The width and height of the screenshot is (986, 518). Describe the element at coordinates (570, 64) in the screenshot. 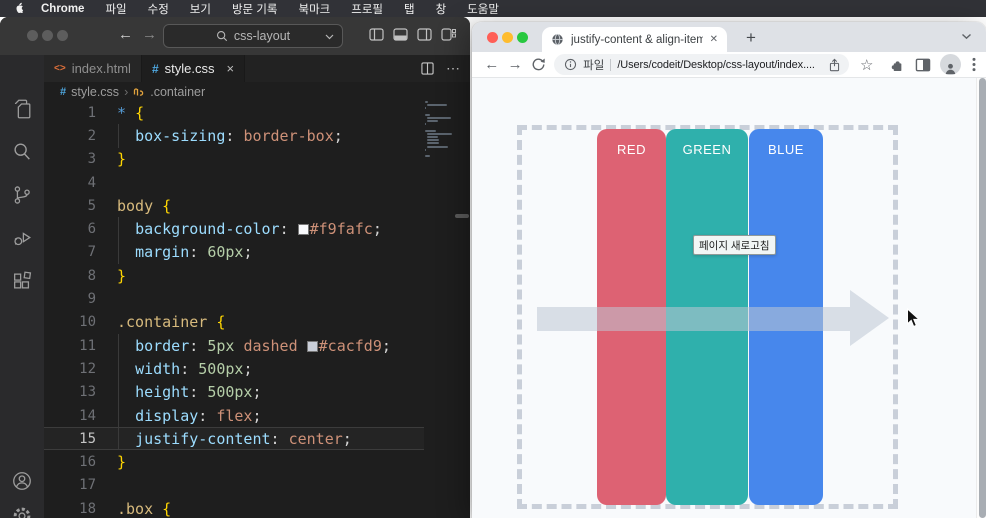

I see `info-icon` at that location.